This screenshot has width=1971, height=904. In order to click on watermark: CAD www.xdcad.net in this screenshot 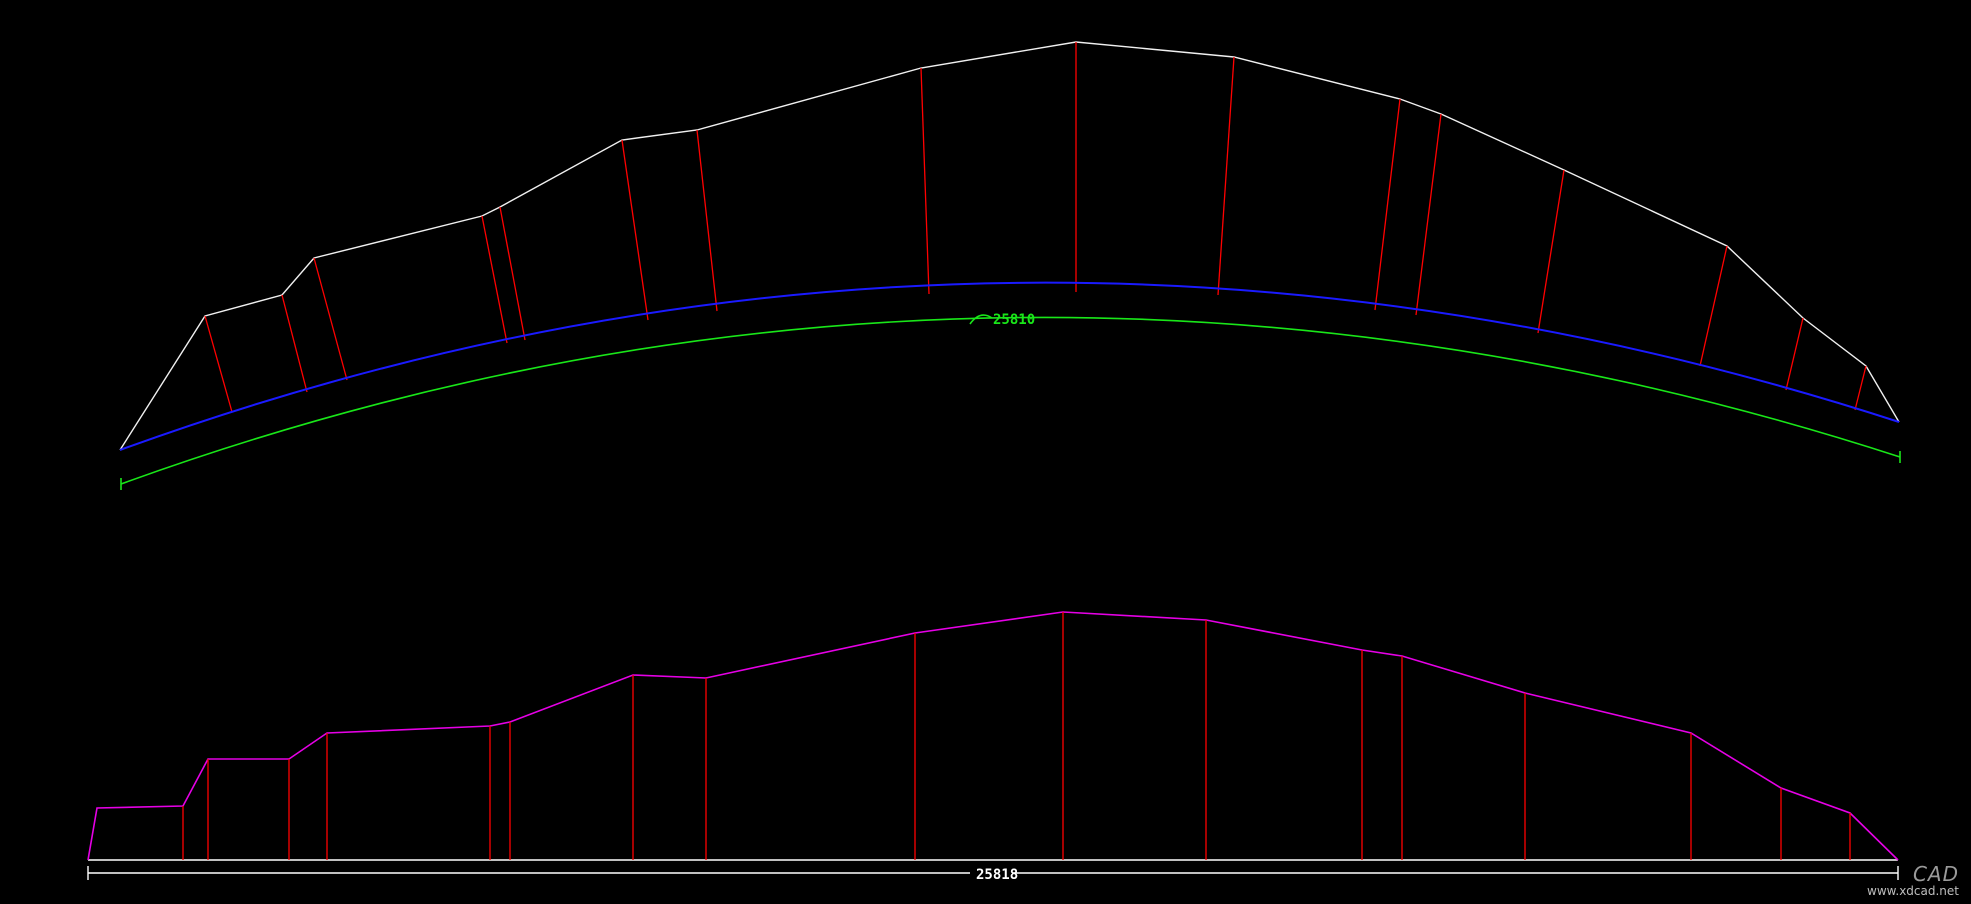, I will do `click(1913, 881)`.